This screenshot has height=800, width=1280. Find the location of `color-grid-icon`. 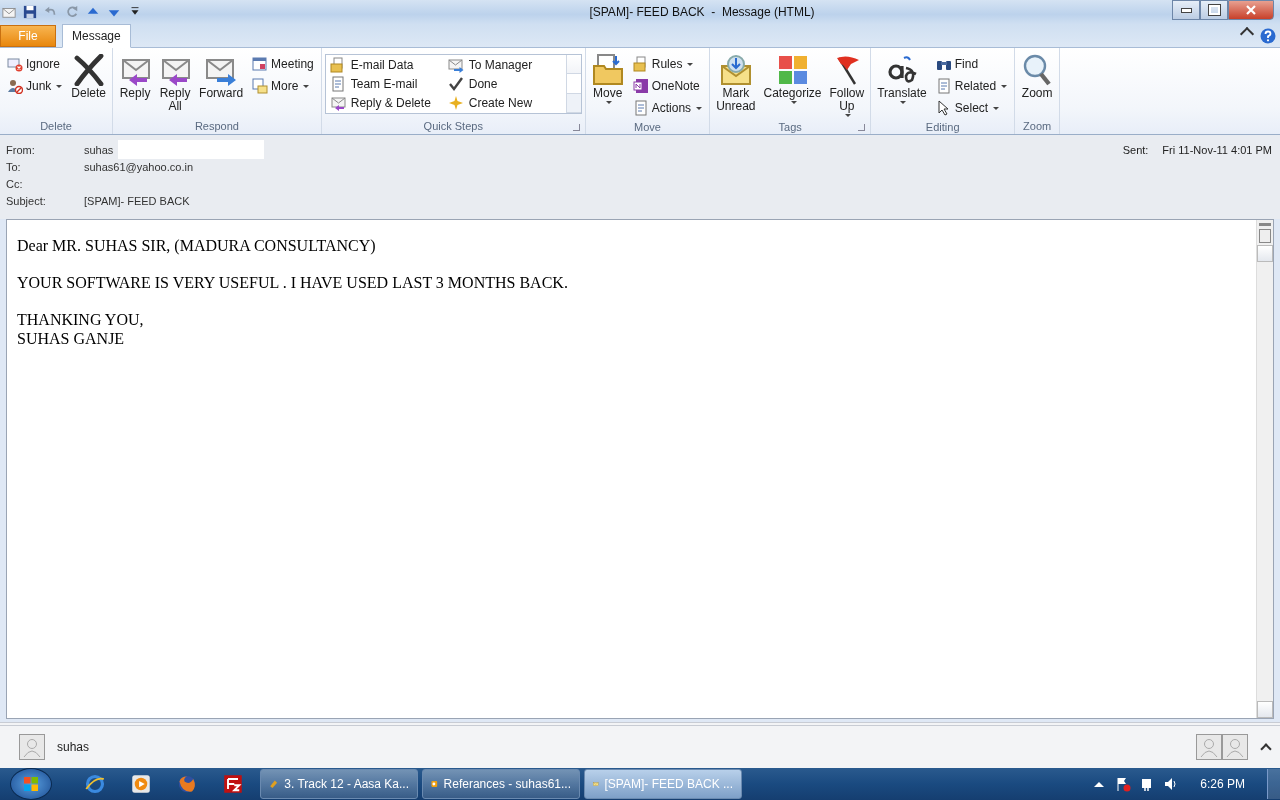

color-grid-icon is located at coordinates (792, 70).